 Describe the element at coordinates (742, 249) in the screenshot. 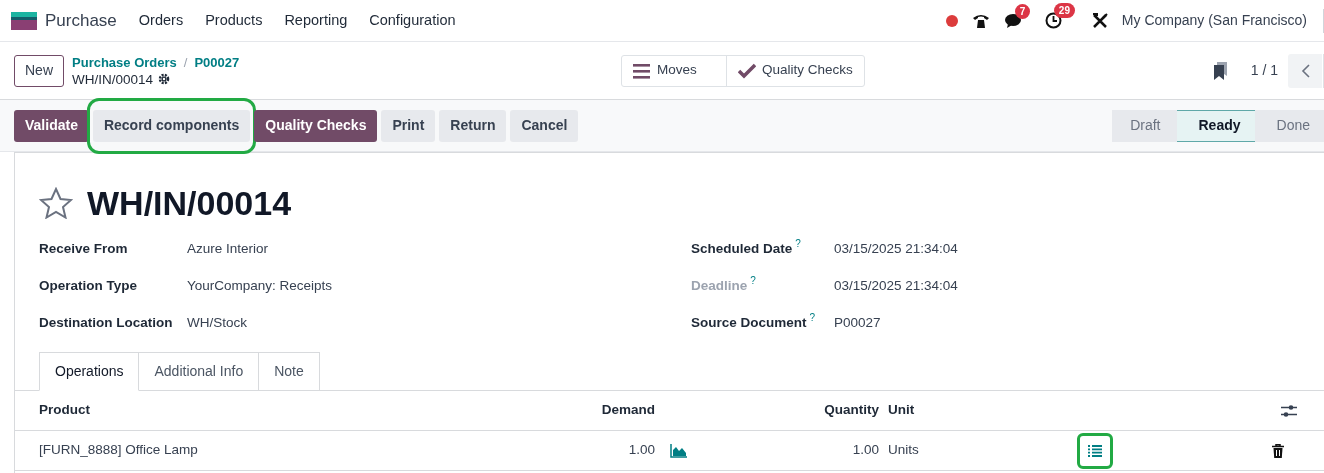

I see `field-label: Scheduled Date` at that location.